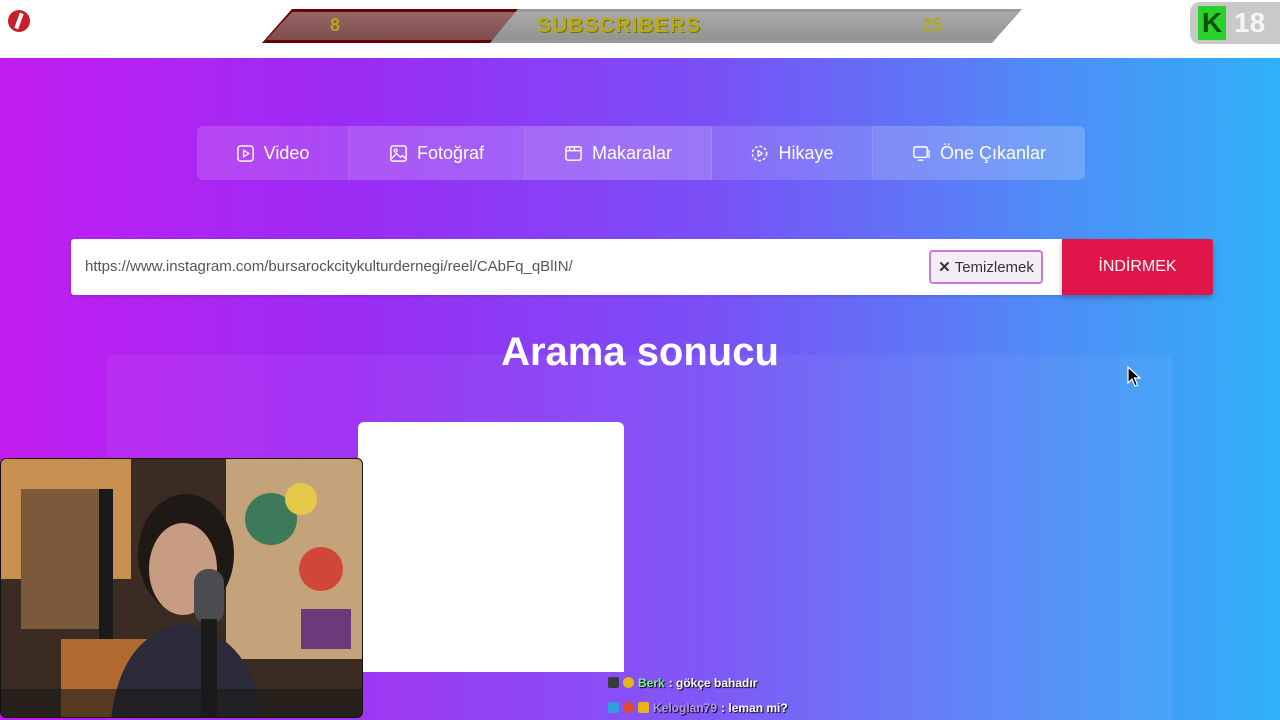  Describe the element at coordinates (754, 707) in the screenshot. I see `chat-text: : leman mi?` at that location.